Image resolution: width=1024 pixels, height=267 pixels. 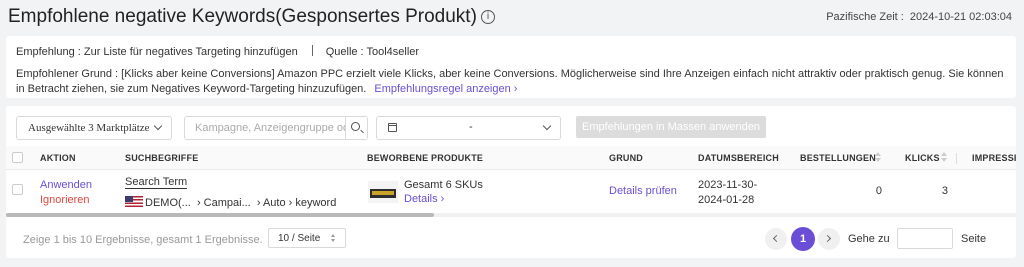 I want to click on rule-link: Empfehlungsregel anzeigen ›, so click(x=445, y=89).